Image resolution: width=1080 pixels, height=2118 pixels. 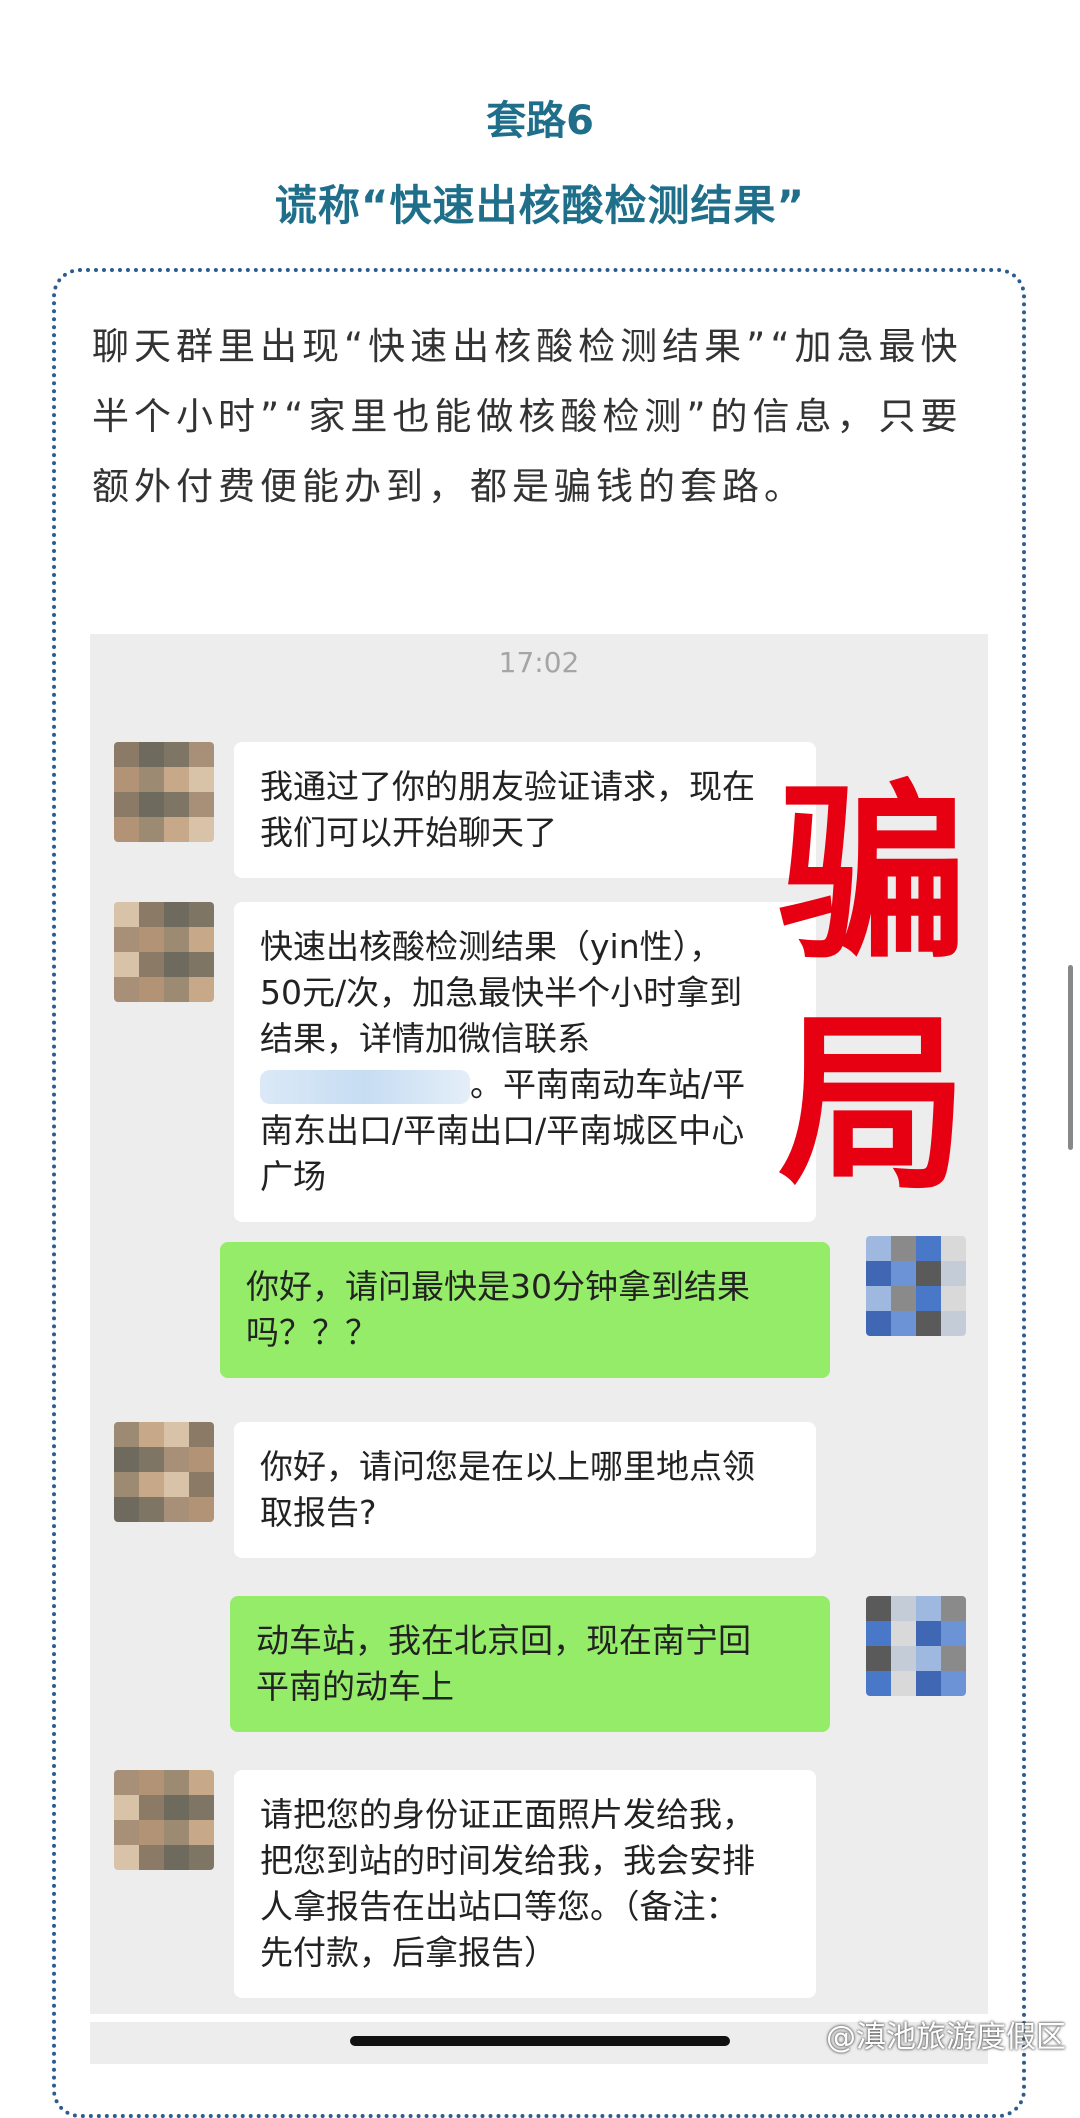 What do you see at coordinates (540, 2041) in the screenshot?
I see `home-indicator` at bounding box center [540, 2041].